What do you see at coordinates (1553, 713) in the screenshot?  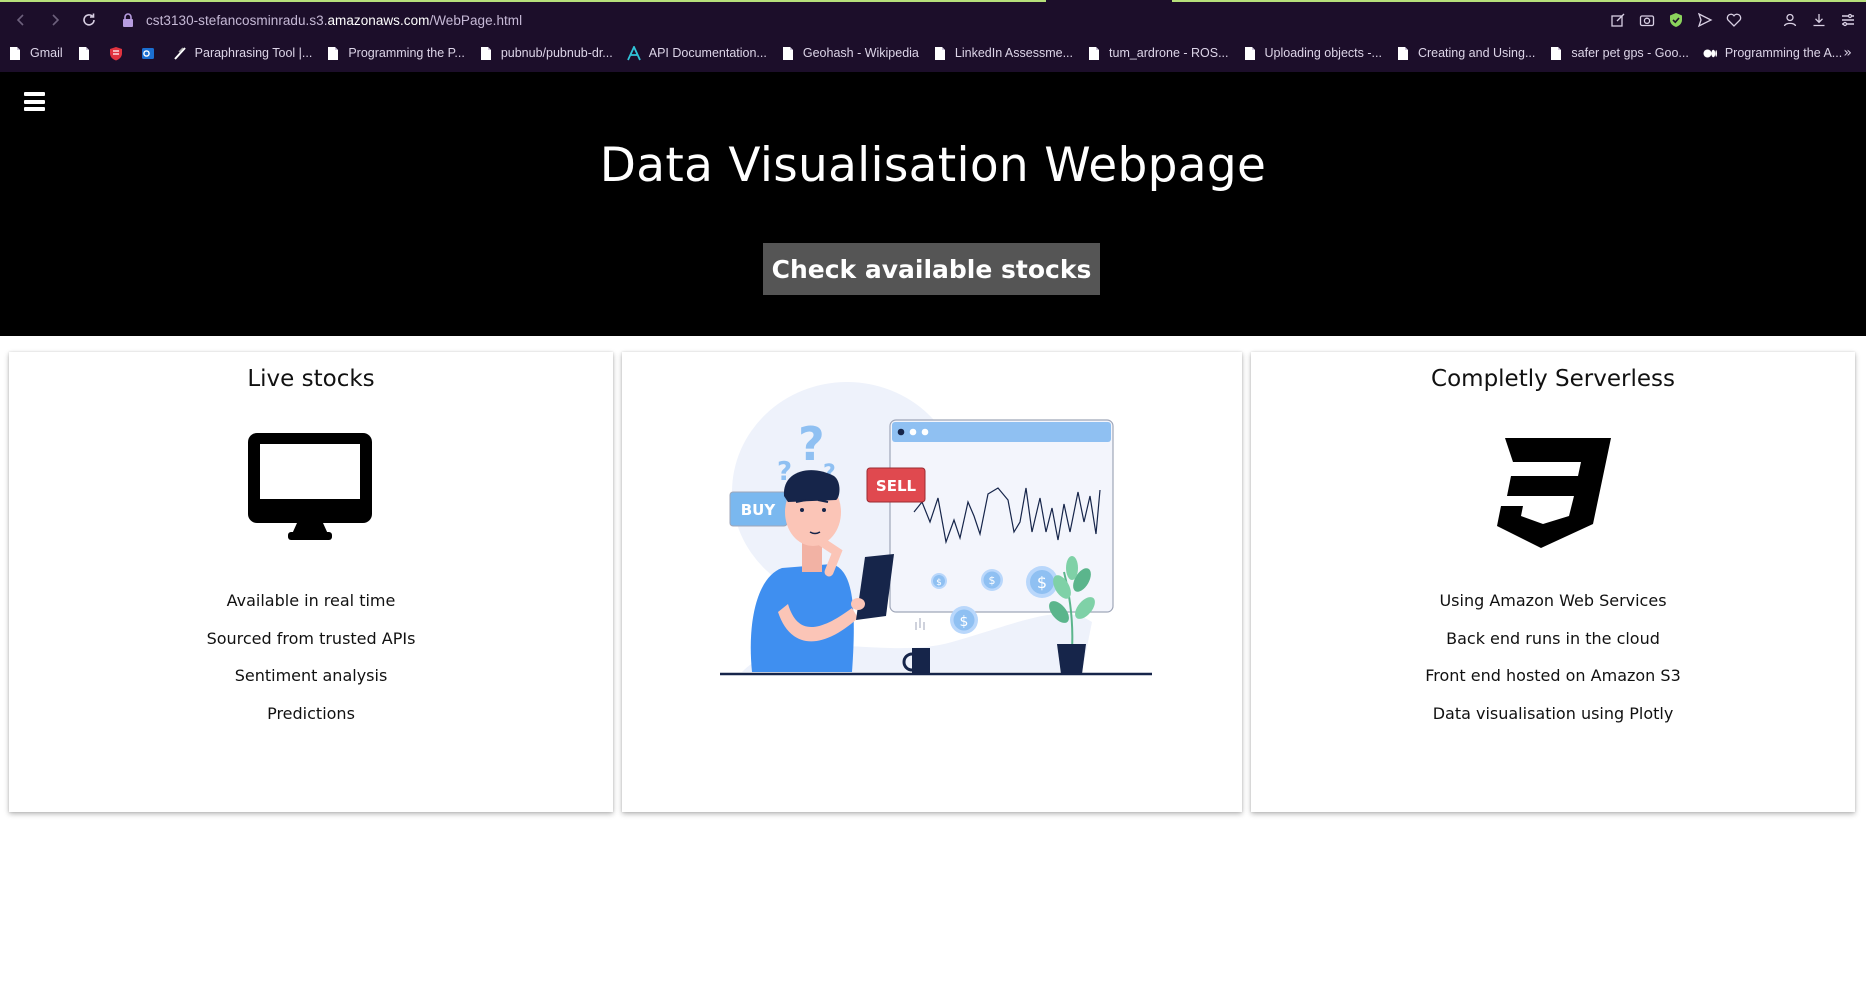 I see `list-item: Data visualisation using Plotly` at bounding box center [1553, 713].